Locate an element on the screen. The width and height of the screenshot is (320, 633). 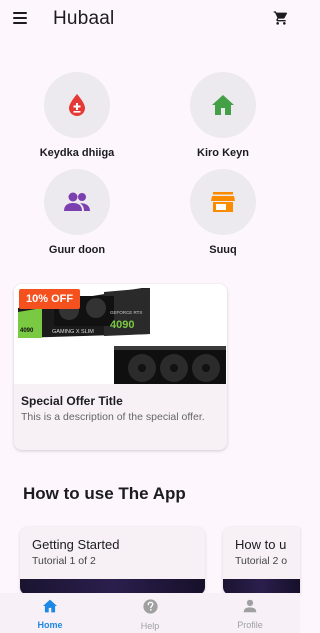
category-guur-doon: Guur doon is located at coordinates (77, 212).